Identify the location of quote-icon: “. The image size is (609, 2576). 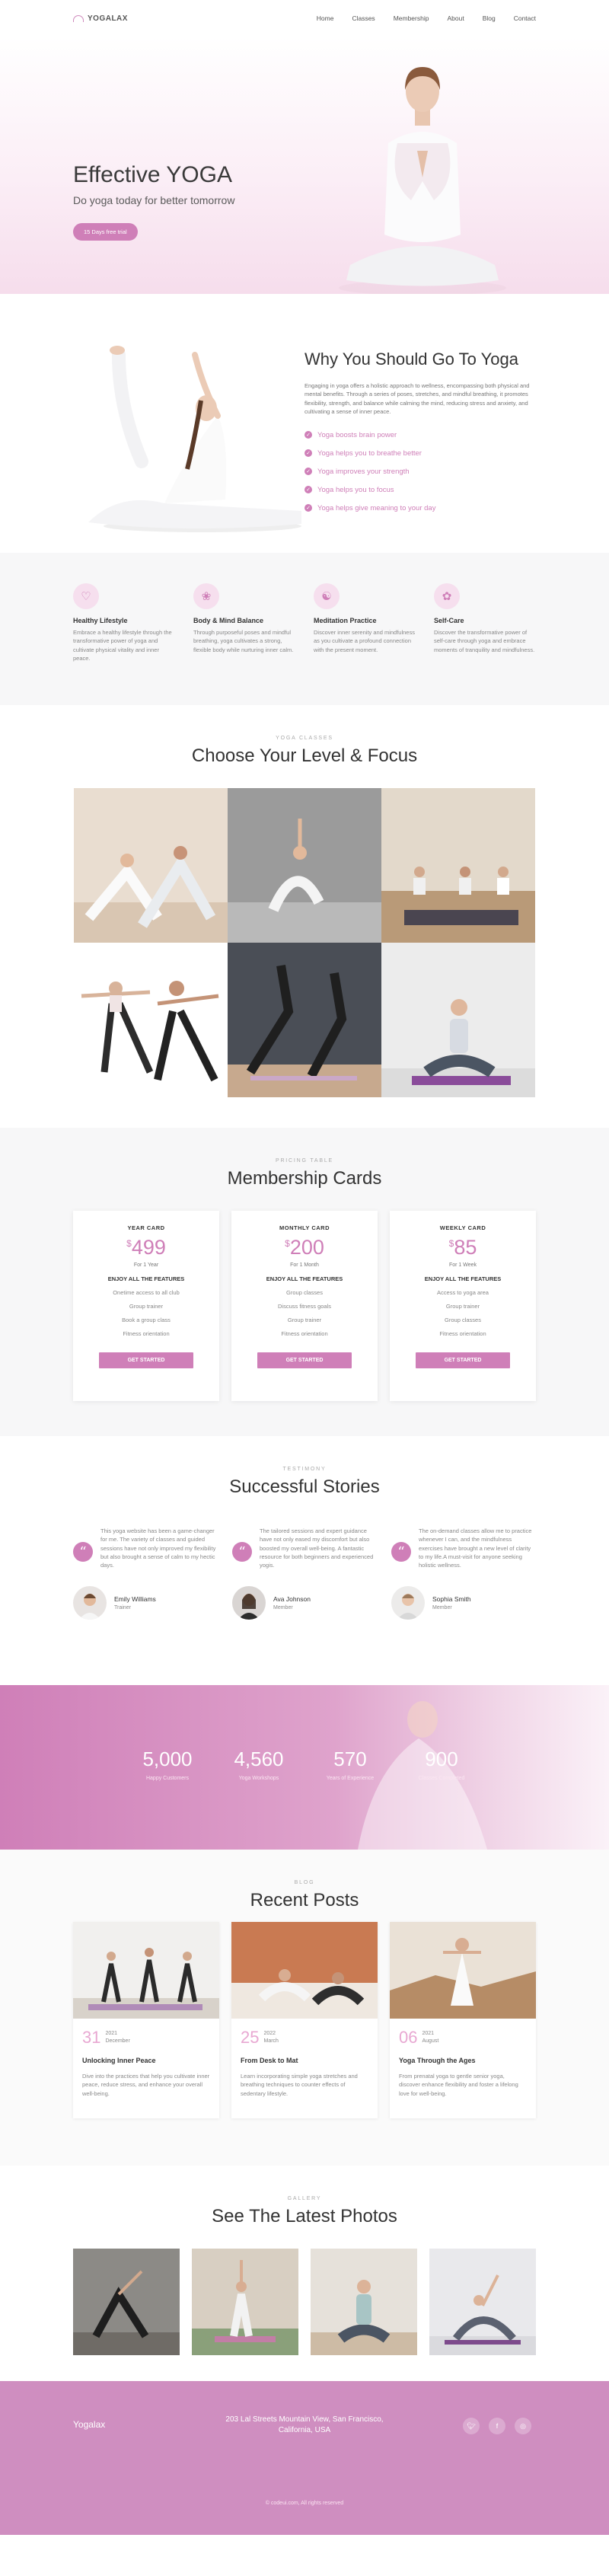
(401, 1552).